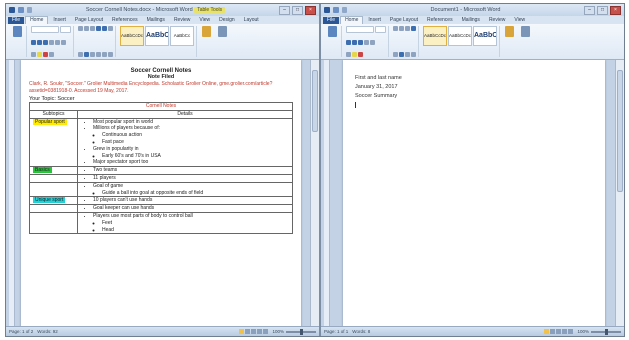 Image resolution: width=629 pixels, height=340 pixels. Describe the element at coordinates (360, 54) in the screenshot. I see `font-color-icon` at that location.